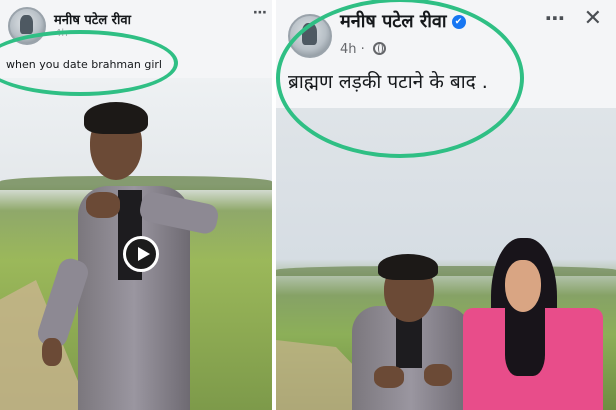 Image resolution: width=616 pixels, height=410 pixels. I want to click on woman-figure, so click(536, 323).